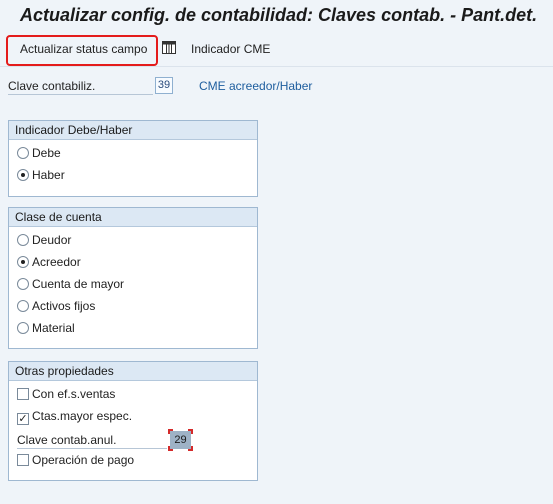 The image size is (553, 504). Describe the element at coordinates (133, 371) in the screenshot. I see `other-properties-group-title: Otras propiedades` at that location.